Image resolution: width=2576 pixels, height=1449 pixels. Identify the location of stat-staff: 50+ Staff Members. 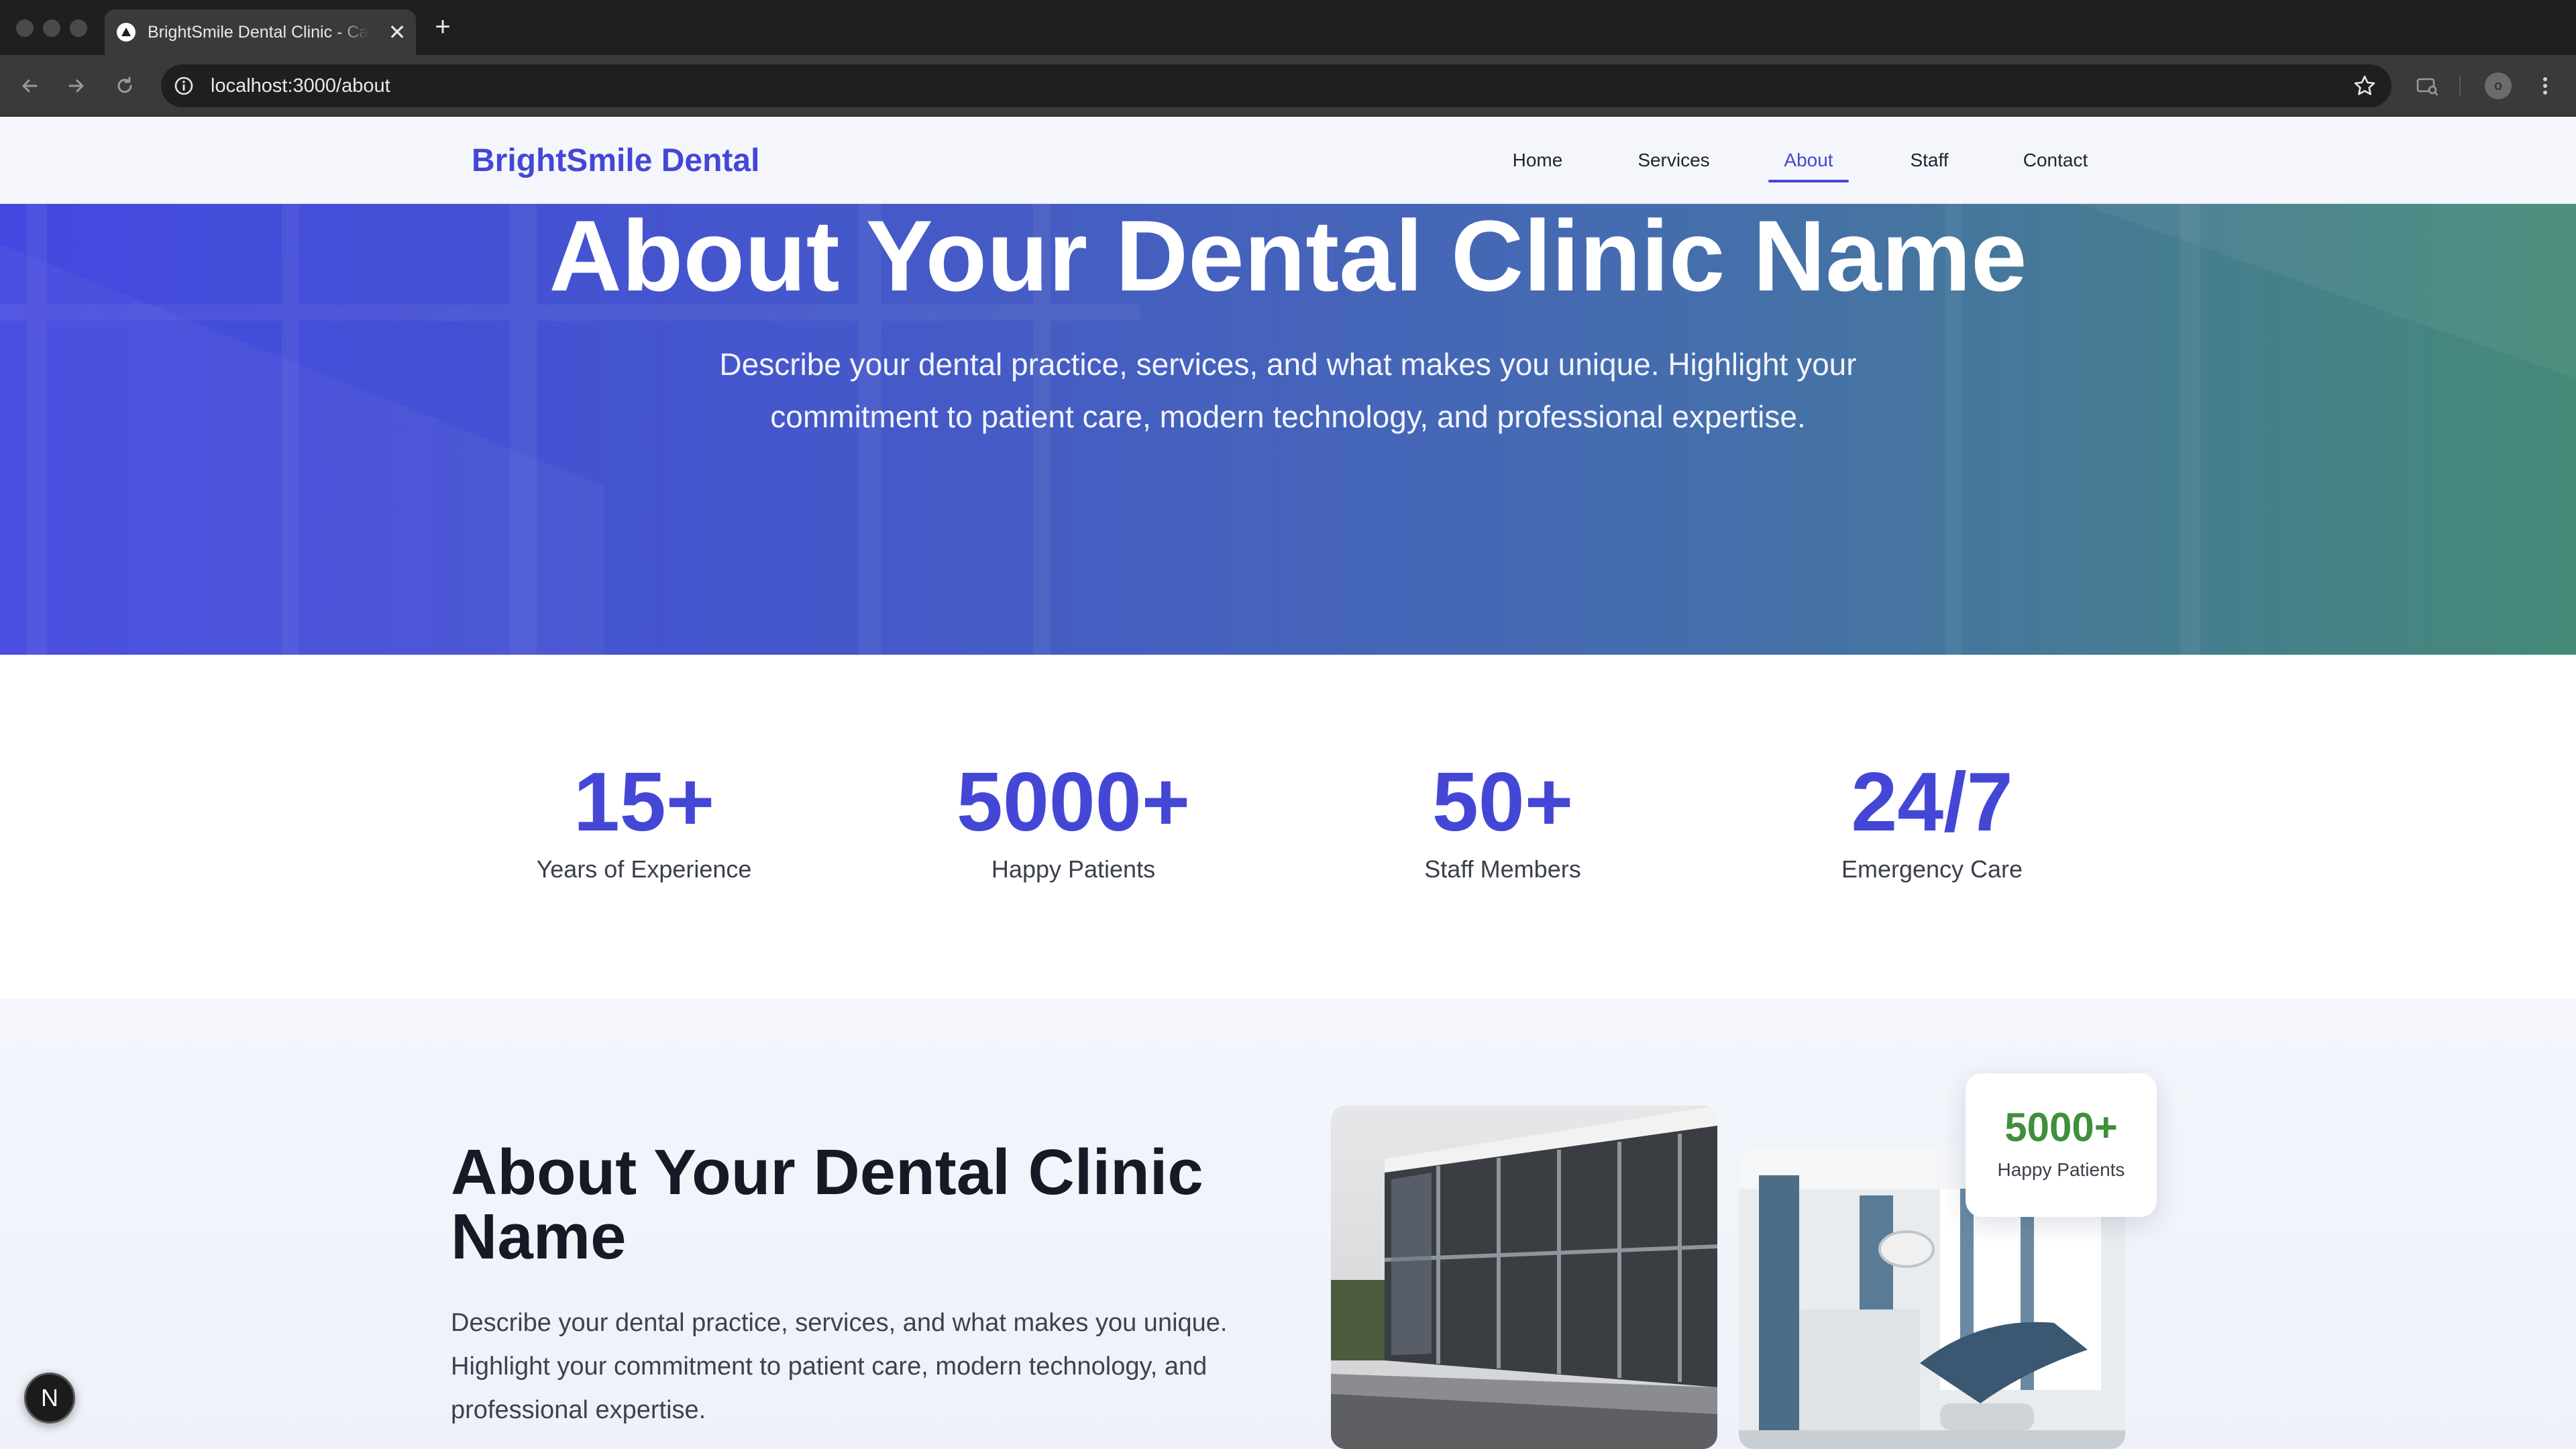
(1502, 819).